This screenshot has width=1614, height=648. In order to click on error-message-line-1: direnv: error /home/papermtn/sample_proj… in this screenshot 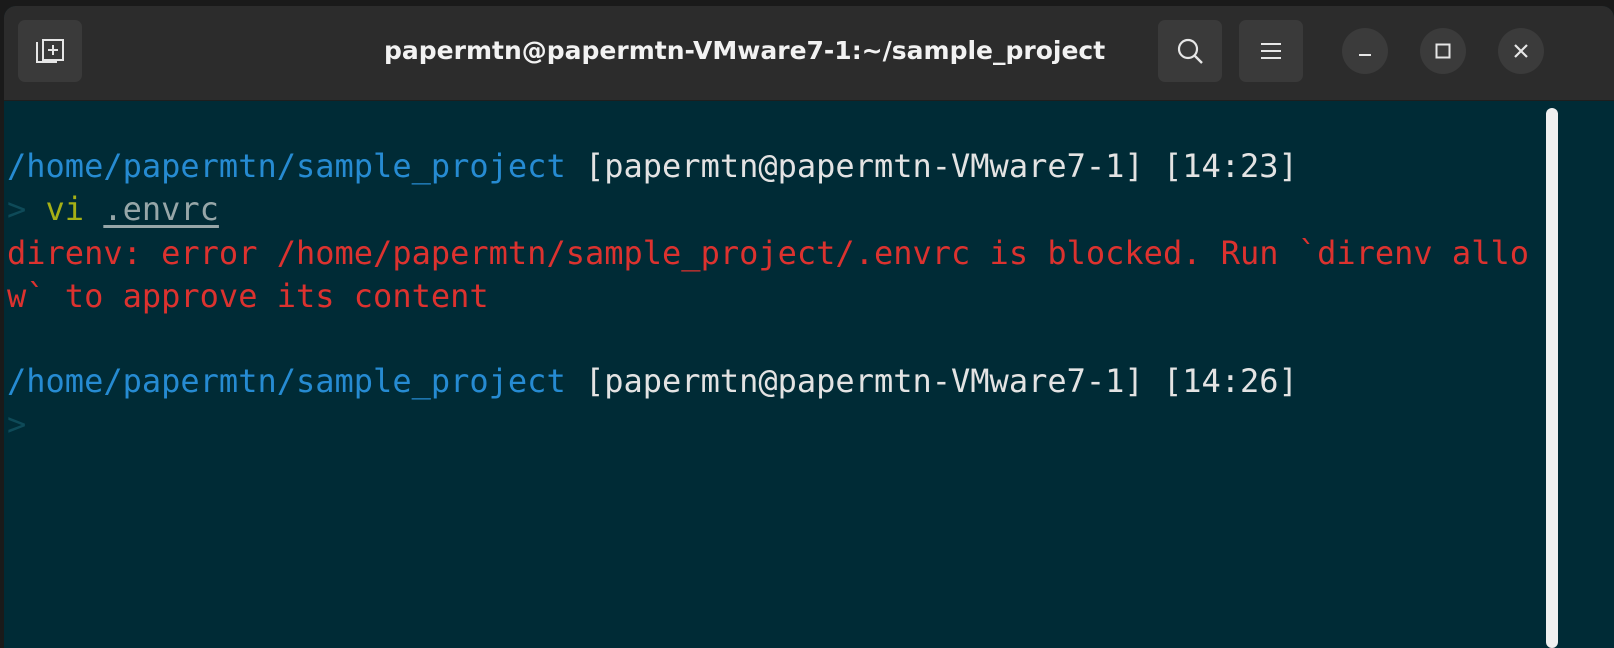, I will do `click(768, 253)`.